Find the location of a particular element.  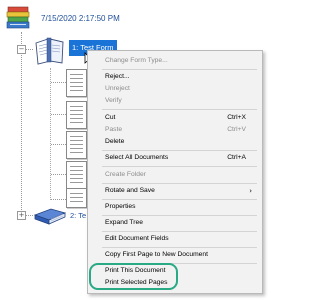

submenu-arrow-icon: › is located at coordinates (250, 191).